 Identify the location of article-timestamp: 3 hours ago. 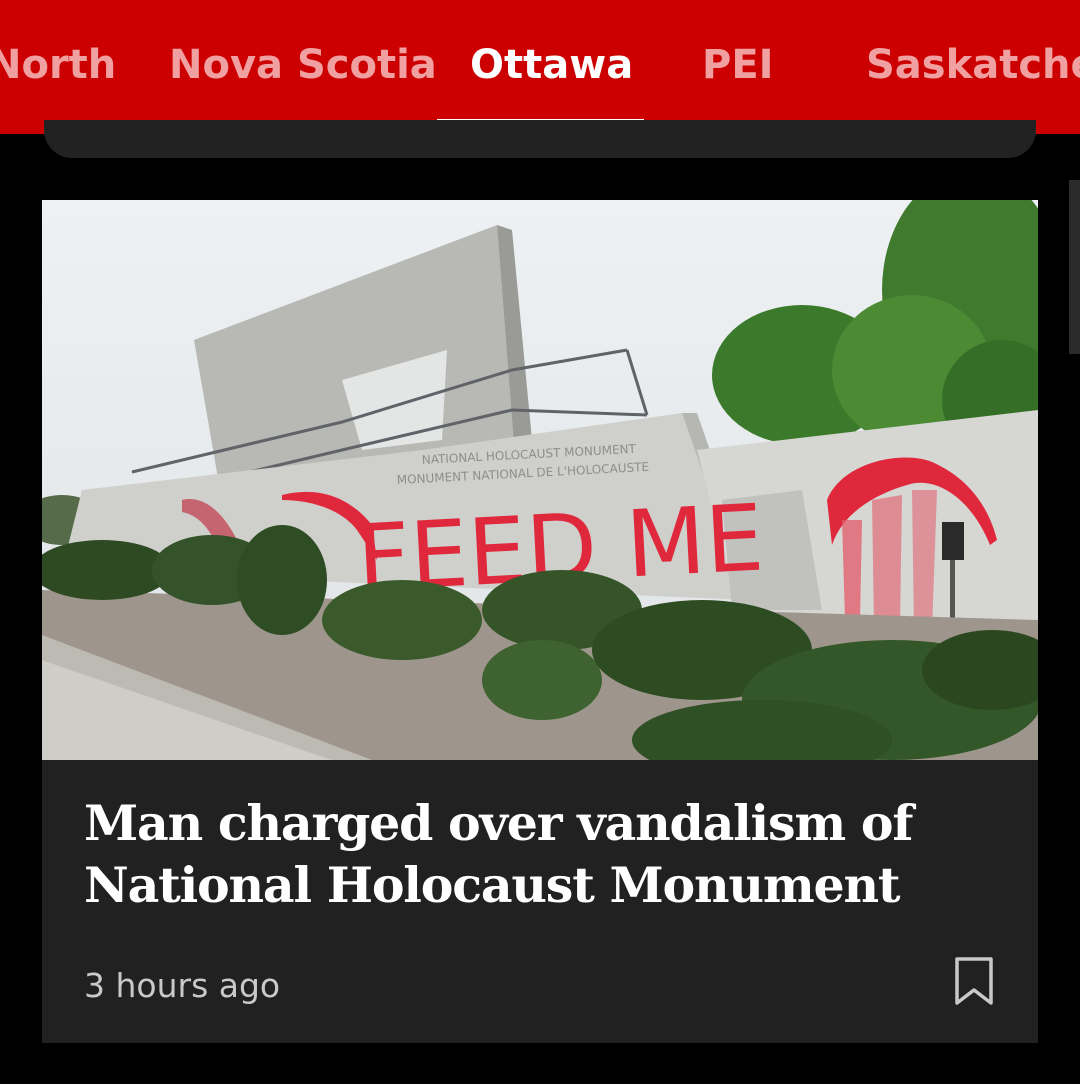
(182, 985).